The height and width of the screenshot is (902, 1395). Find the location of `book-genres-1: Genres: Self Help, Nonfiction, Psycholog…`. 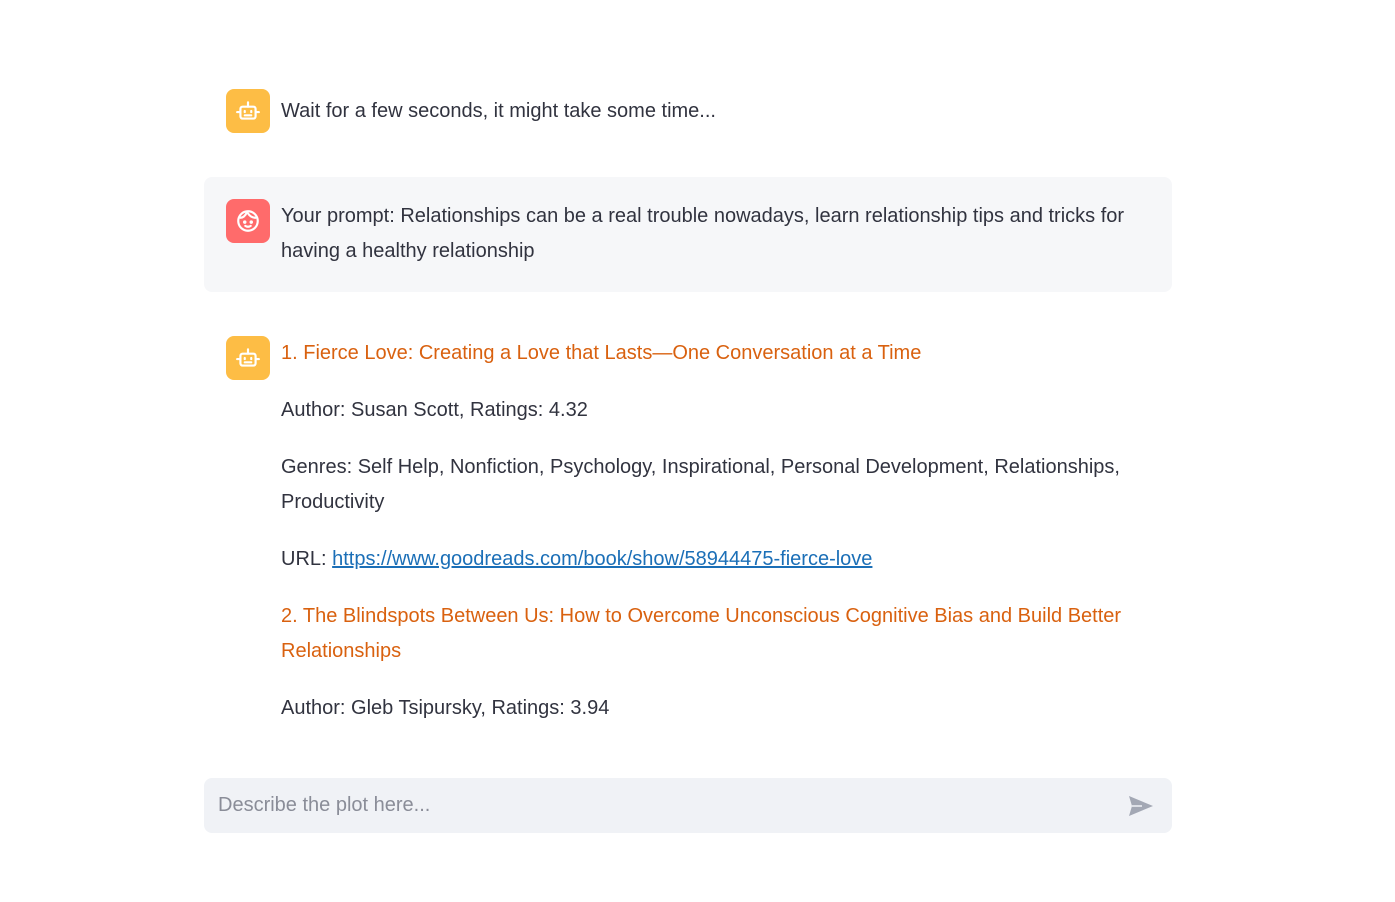

book-genres-1: Genres: Self Help, Nonfiction, Psycholog… is located at coordinates (700, 484).